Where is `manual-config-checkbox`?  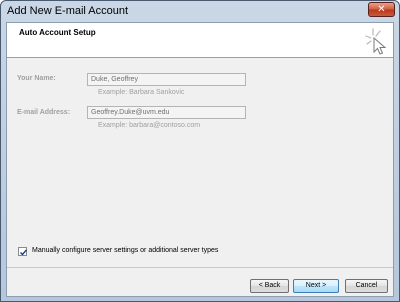 manual-config-checkbox is located at coordinates (23, 251).